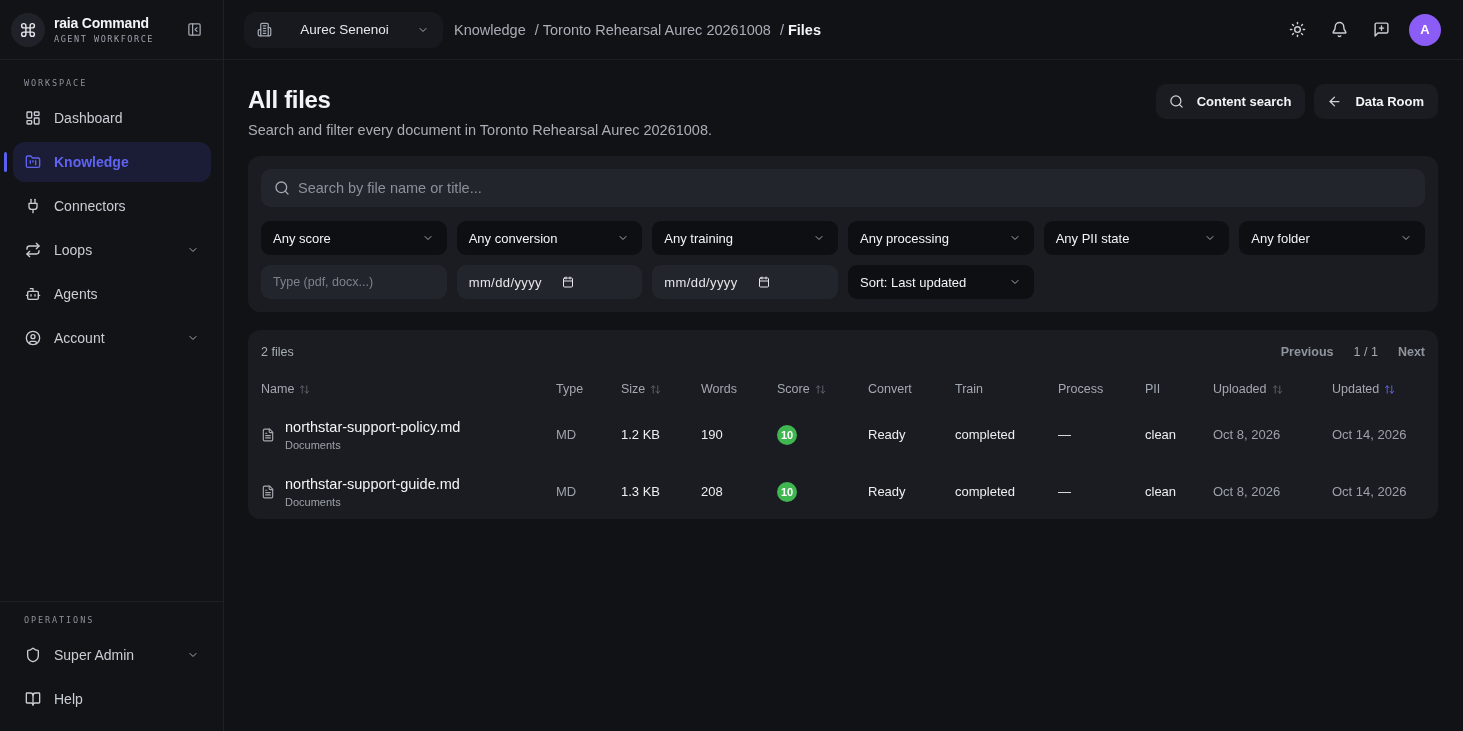  Describe the element at coordinates (1365, 352) in the screenshot. I see `page-indicator: 1 / 1` at that location.